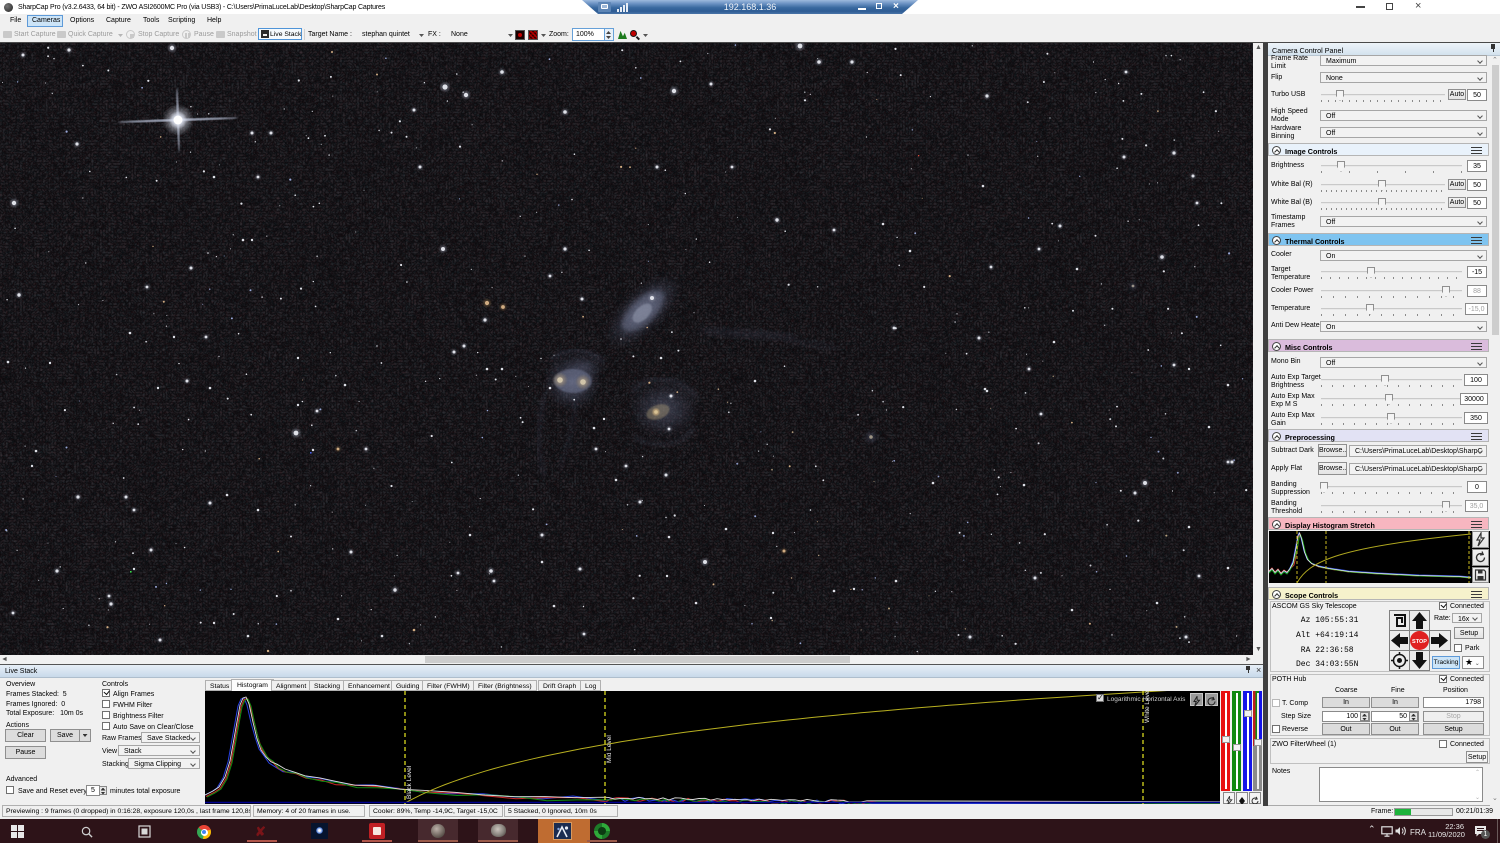 This screenshot has height=843, width=1500. What do you see at coordinates (1419, 642) in the screenshot?
I see `svg-text: STOP` at bounding box center [1419, 642].